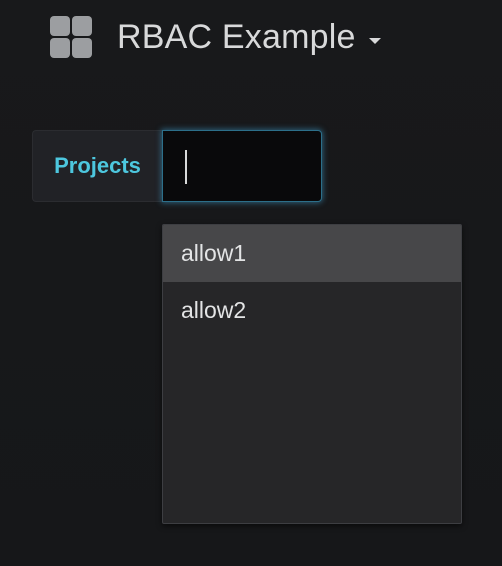  I want to click on text-cursor, so click(186, 167).